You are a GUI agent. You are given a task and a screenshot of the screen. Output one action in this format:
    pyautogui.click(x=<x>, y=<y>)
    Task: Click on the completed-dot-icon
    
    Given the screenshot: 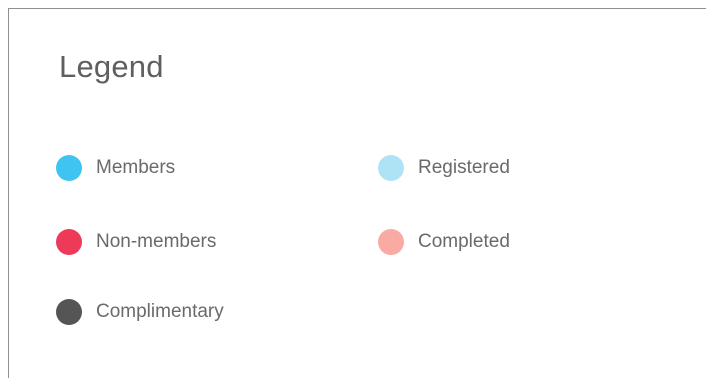 What is the action you would take?
    pyautogui.click(x=391, y=242)
    